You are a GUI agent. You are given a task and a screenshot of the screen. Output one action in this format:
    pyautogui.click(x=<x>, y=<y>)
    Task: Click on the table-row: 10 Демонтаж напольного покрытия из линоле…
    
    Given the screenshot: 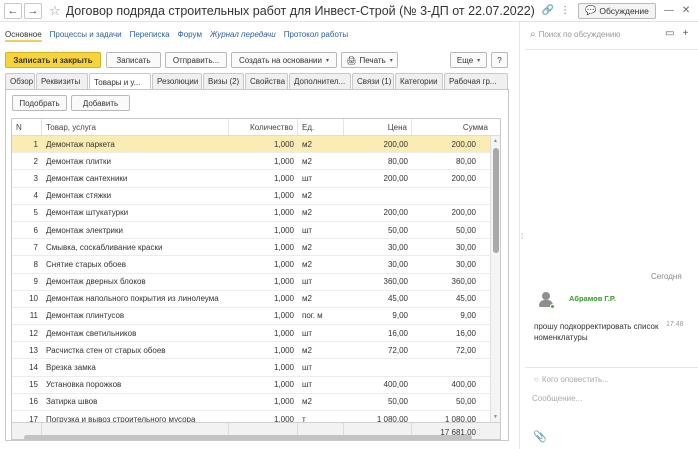 What is the action you would take?
    pyautogui.click(x=251, y=299)
    